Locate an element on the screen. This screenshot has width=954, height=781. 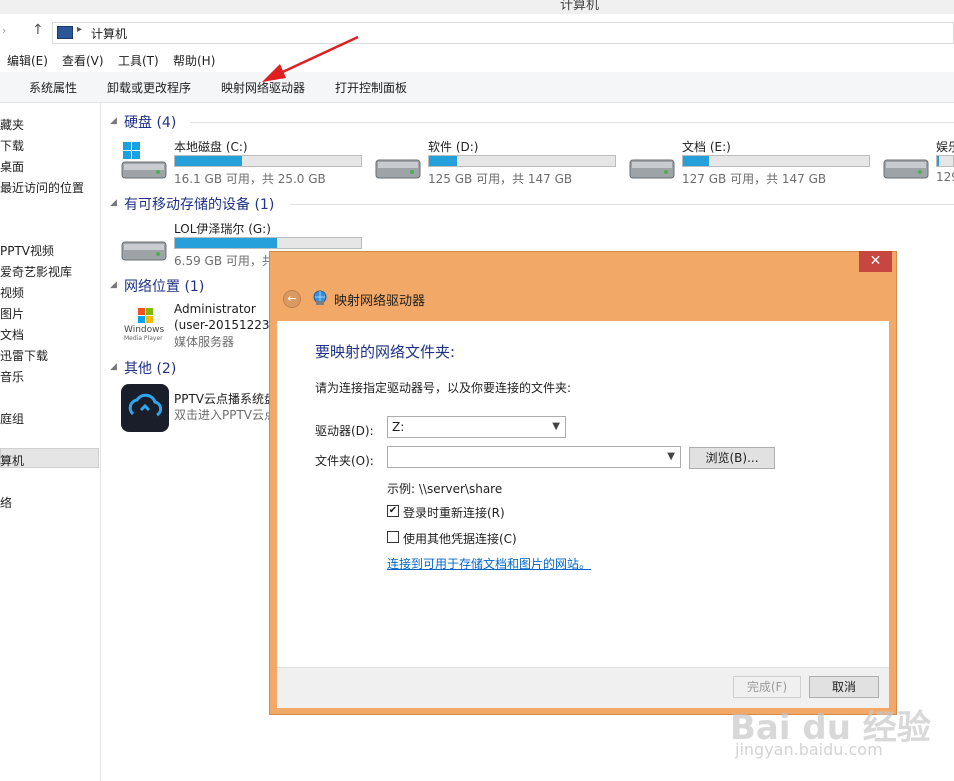
breadcrumb-chevron-icon: ▸ is located at coordinates (79, 29).